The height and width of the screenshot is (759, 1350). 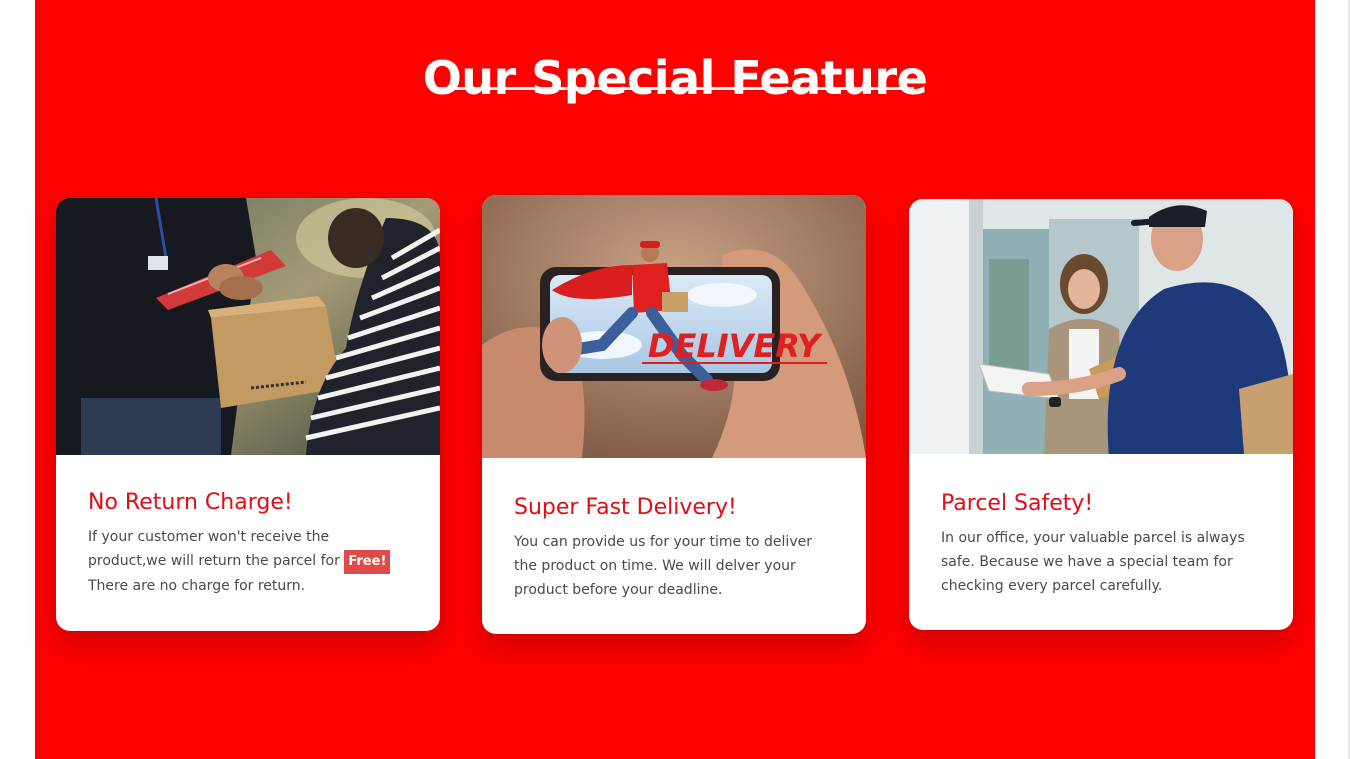 I want to click on page-gutter, so click(x=1332, y=379).